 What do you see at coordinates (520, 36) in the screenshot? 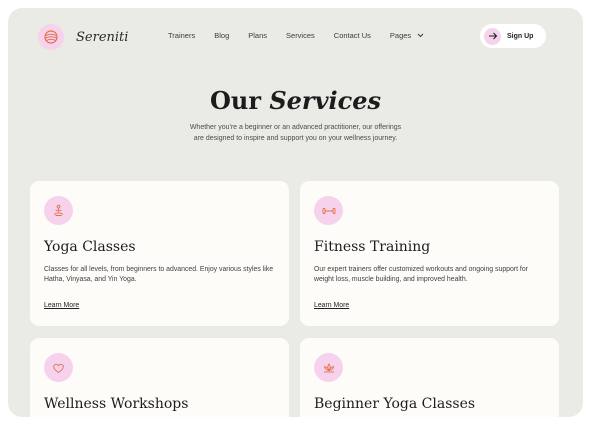
I see `sign-up-label: Sign Up` at bounding box center [520, 36].